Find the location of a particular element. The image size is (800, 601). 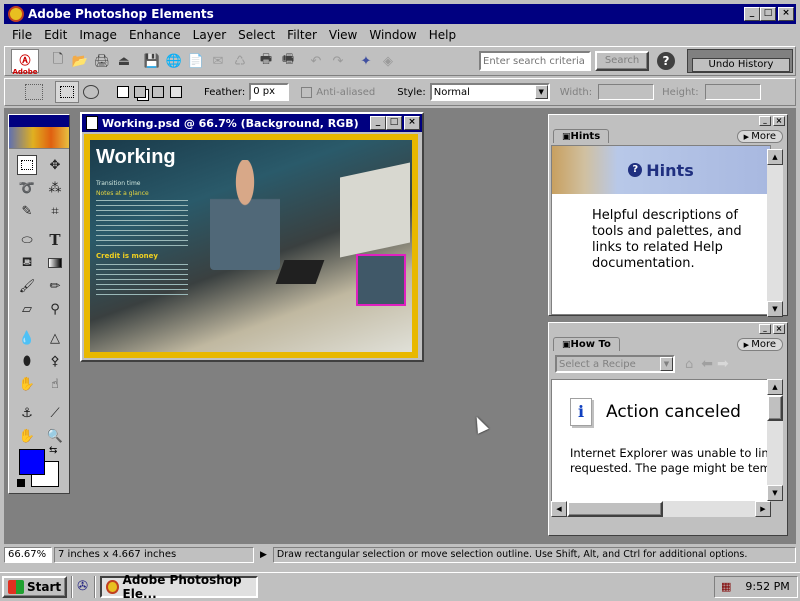

search-input is located at coordinates (535, 61).